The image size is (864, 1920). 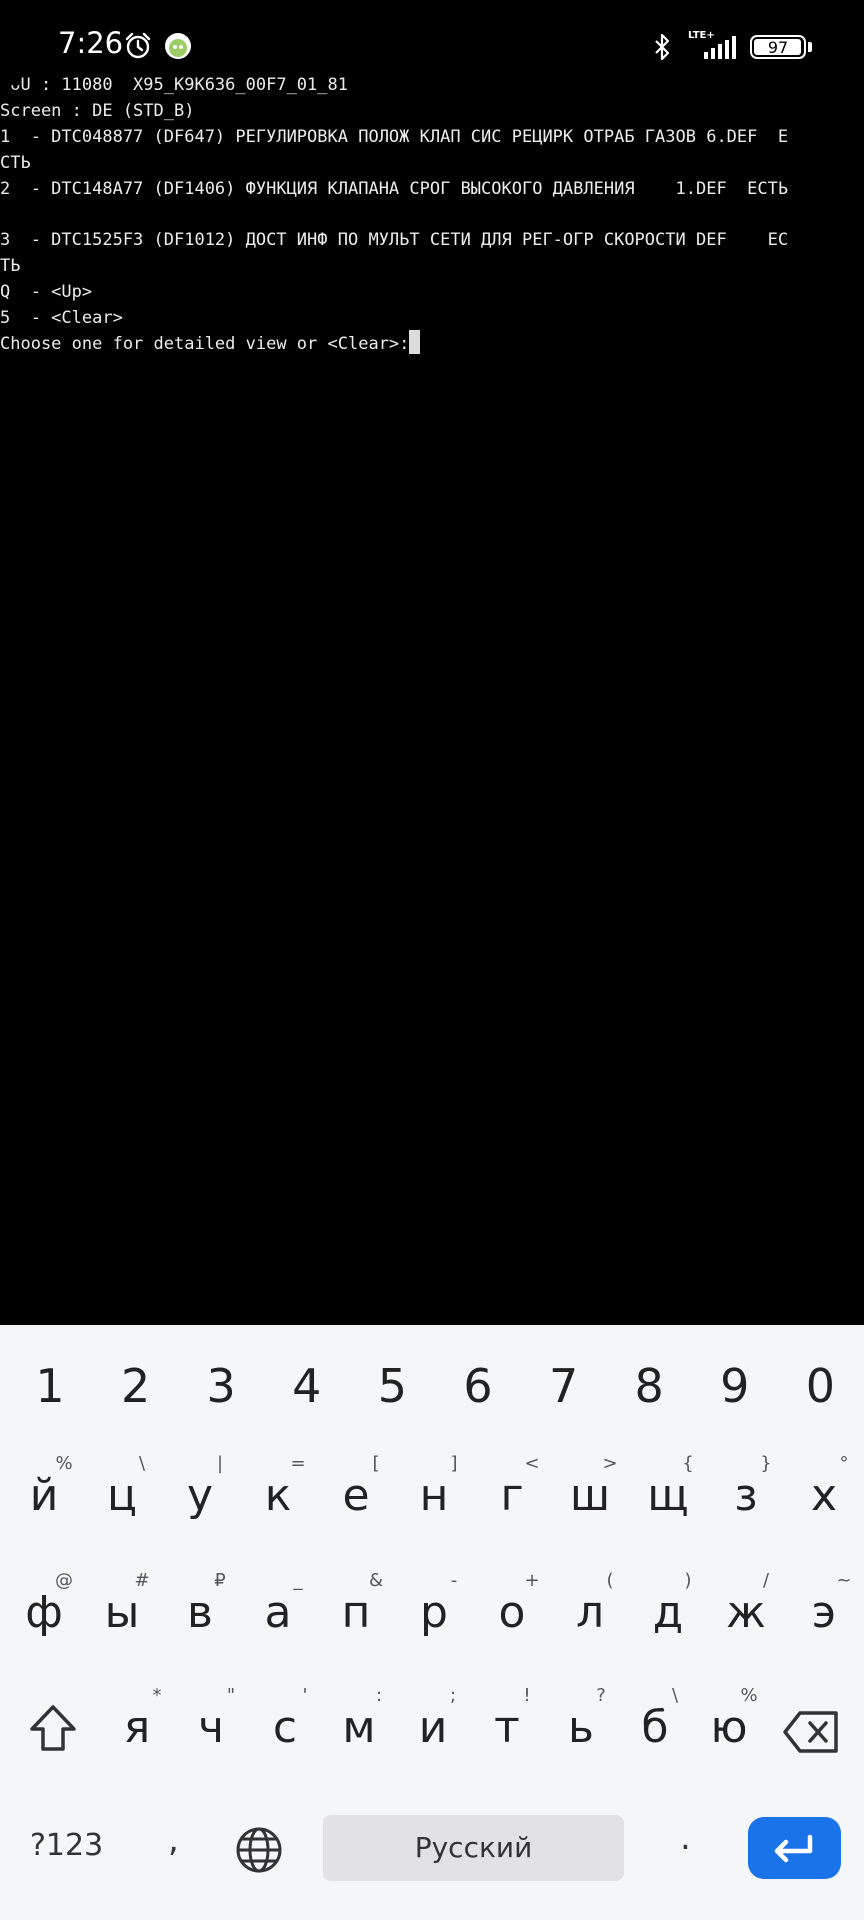 What do you see at coordinates (359, 1728) in the screenshot?
I see `letter-key: м` at bounding box center [359, 1728].